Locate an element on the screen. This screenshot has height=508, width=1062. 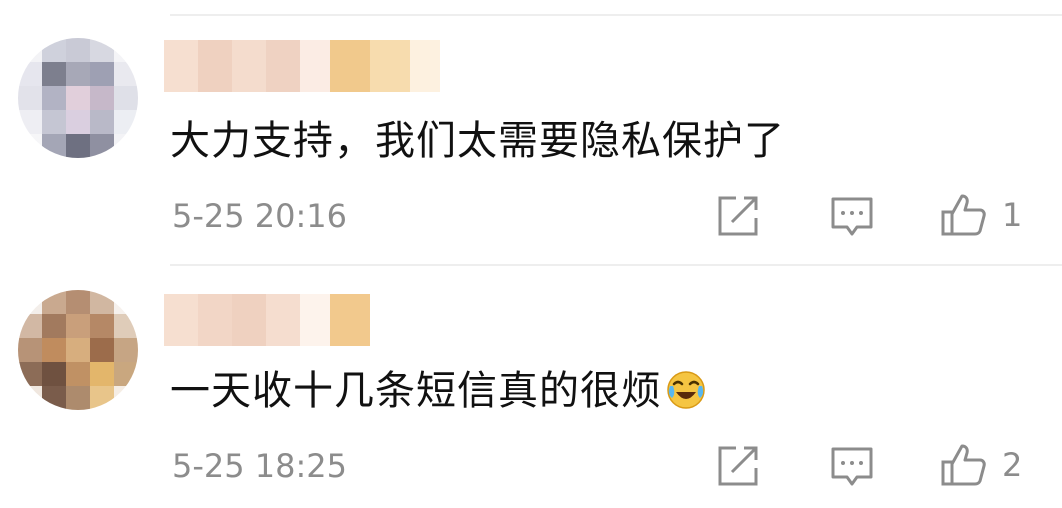
like-count: 1 is located at coordinates (1012, 215).